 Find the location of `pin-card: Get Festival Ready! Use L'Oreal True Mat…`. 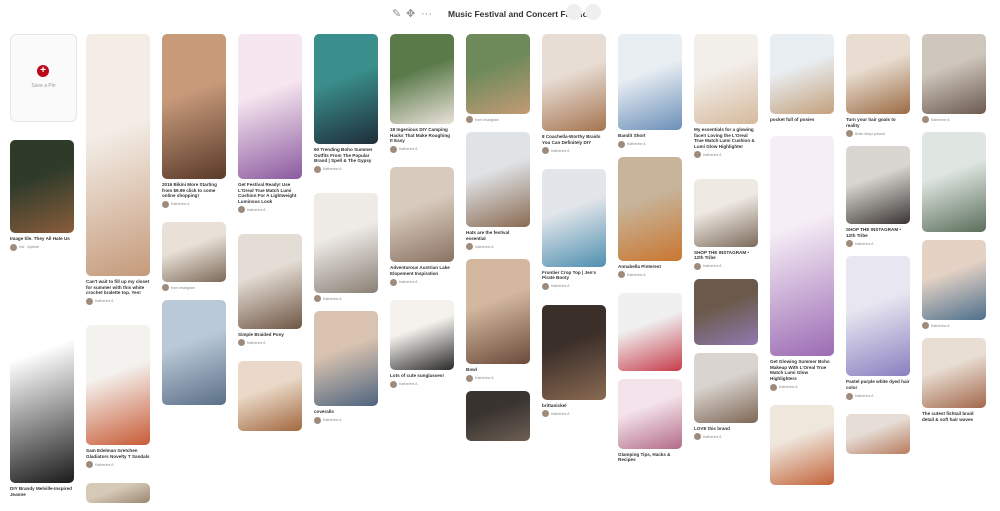

pin-card: Get Festival Ready! Use L'Oreal True Mat… is located at coordinates (270, 124).